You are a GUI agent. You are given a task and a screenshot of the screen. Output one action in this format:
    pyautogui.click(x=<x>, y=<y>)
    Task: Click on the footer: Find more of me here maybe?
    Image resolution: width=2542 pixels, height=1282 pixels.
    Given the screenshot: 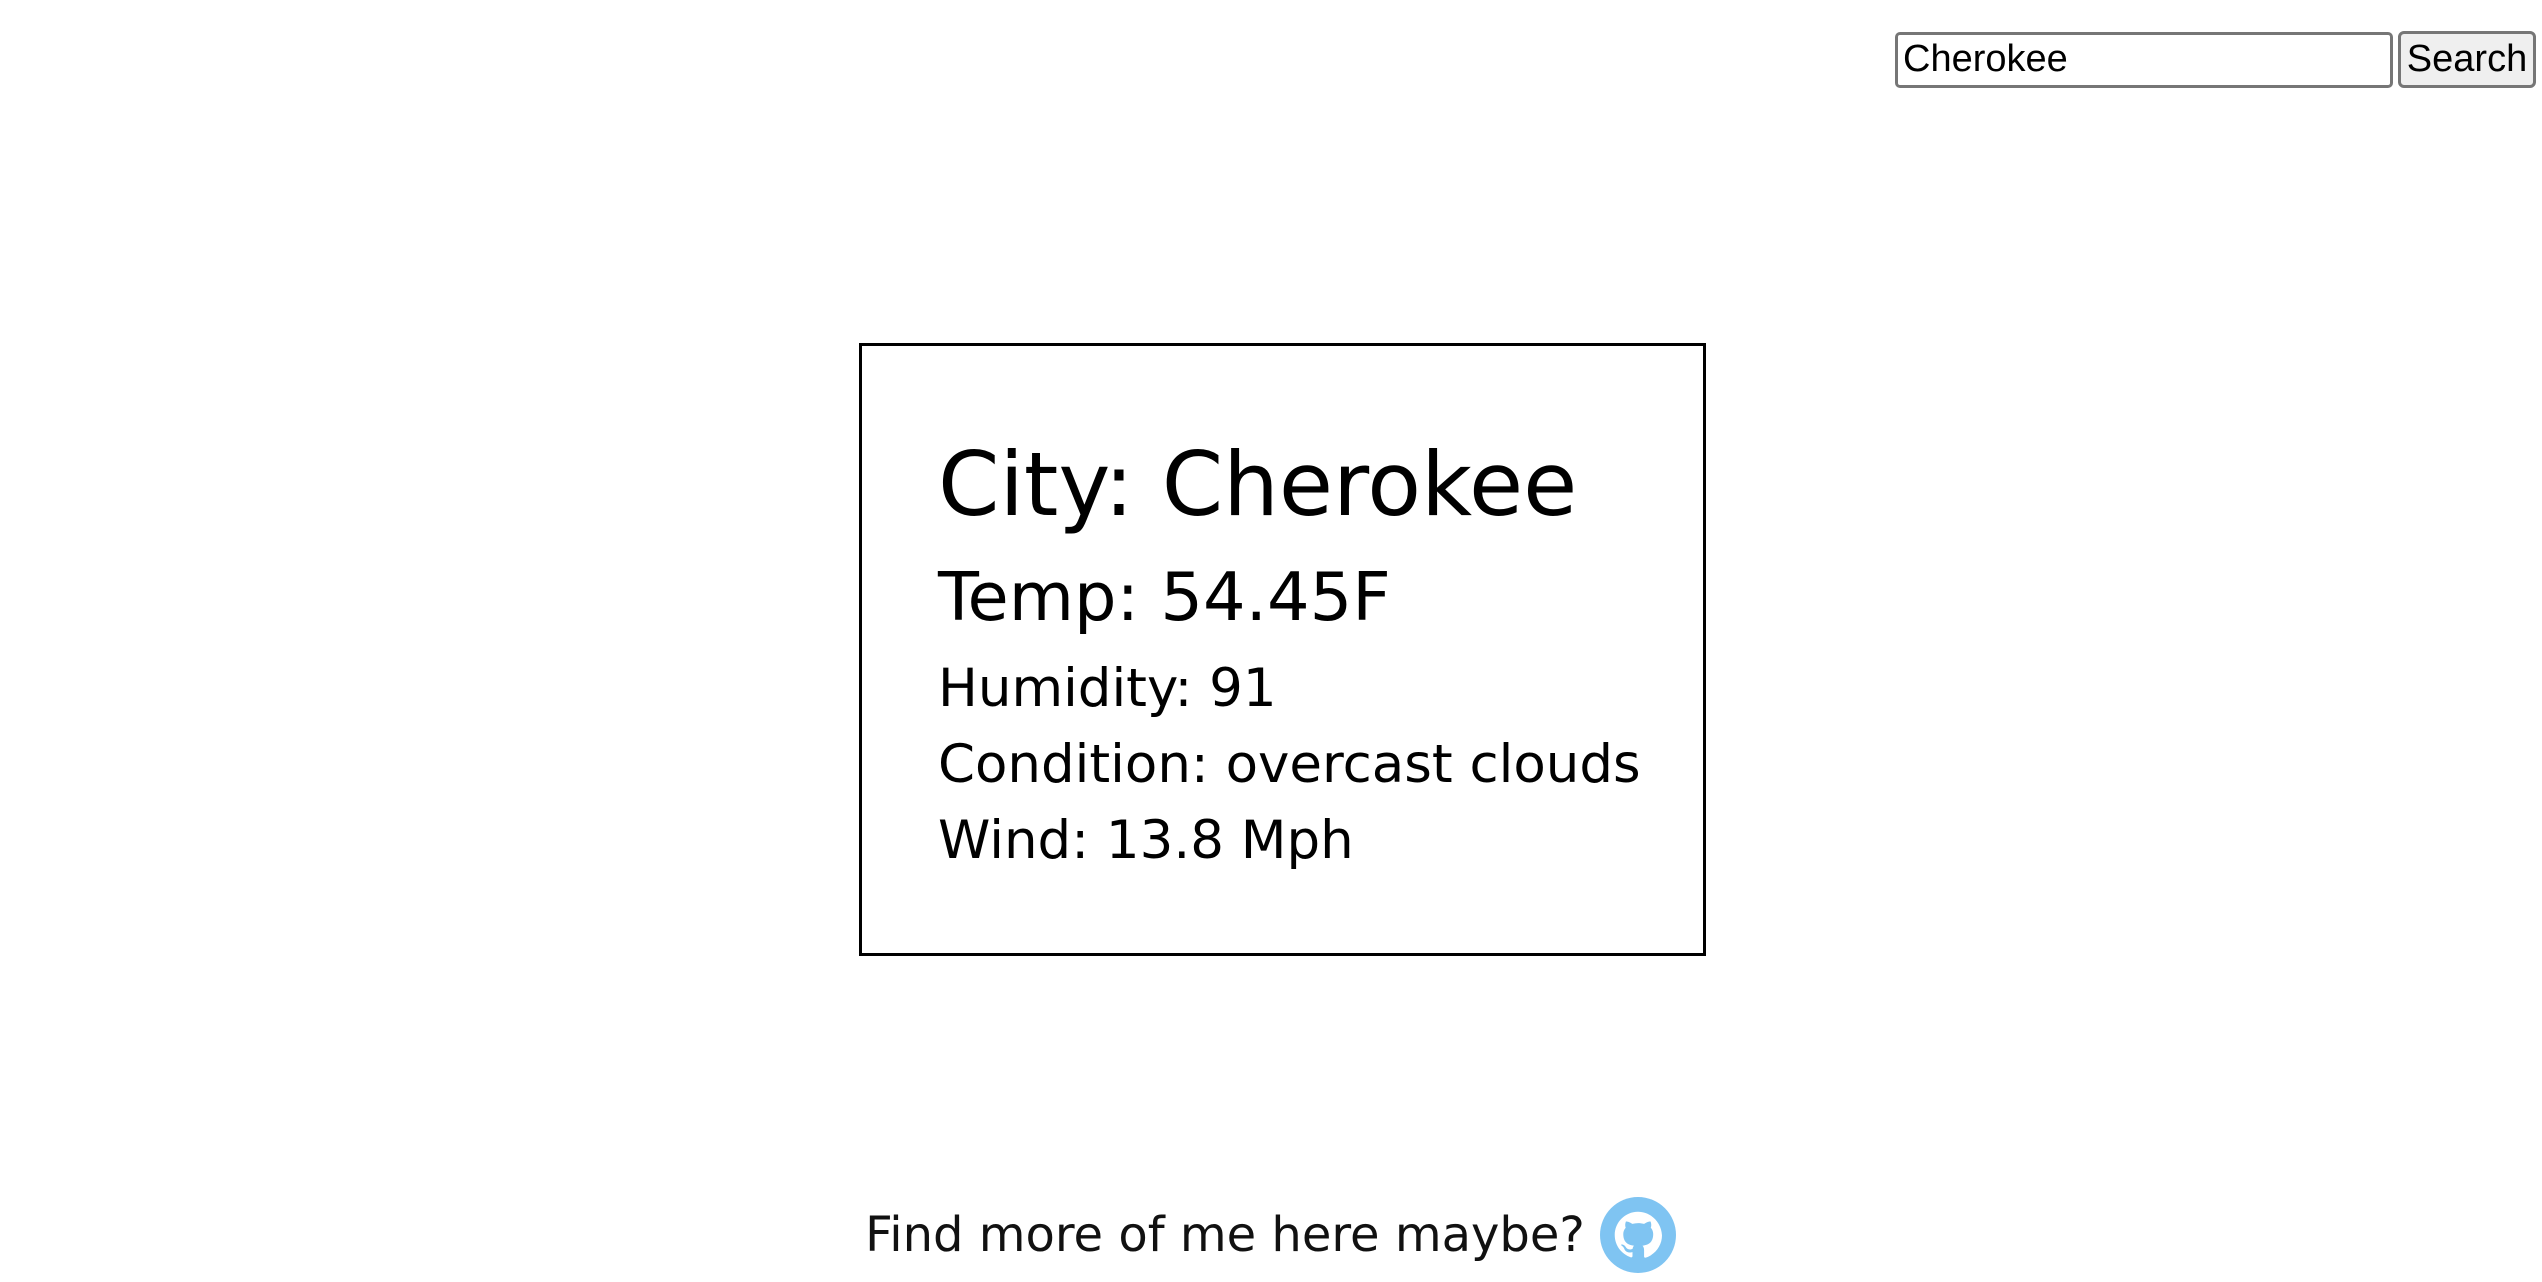 What is the action you would take?
    pyautogui.click(x=1271, y=1235)
    